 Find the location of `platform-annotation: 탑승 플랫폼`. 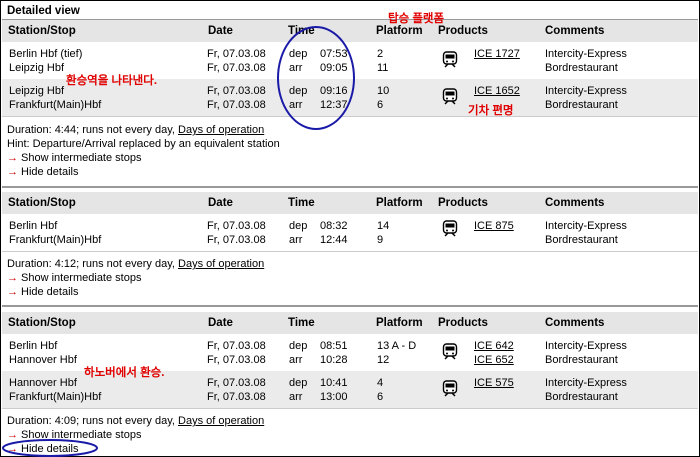

platform-annotation: 탑승 플랫폼 is located at coordinates (416, 19).